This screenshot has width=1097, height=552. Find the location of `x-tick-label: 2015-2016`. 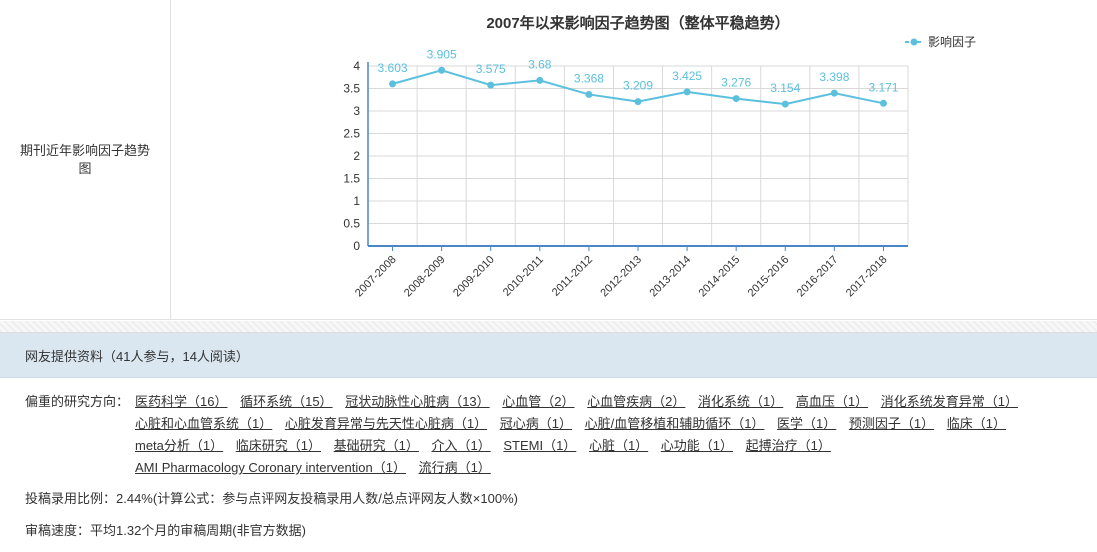

x-tick-label: 2015-2016 is located at coordinates (769, 277).